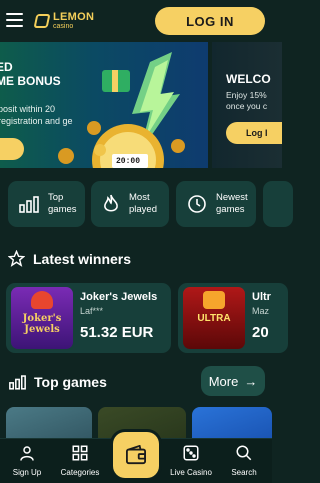  I want to click on game-thumbnail: Joker's Jewels, so click(42, 318).